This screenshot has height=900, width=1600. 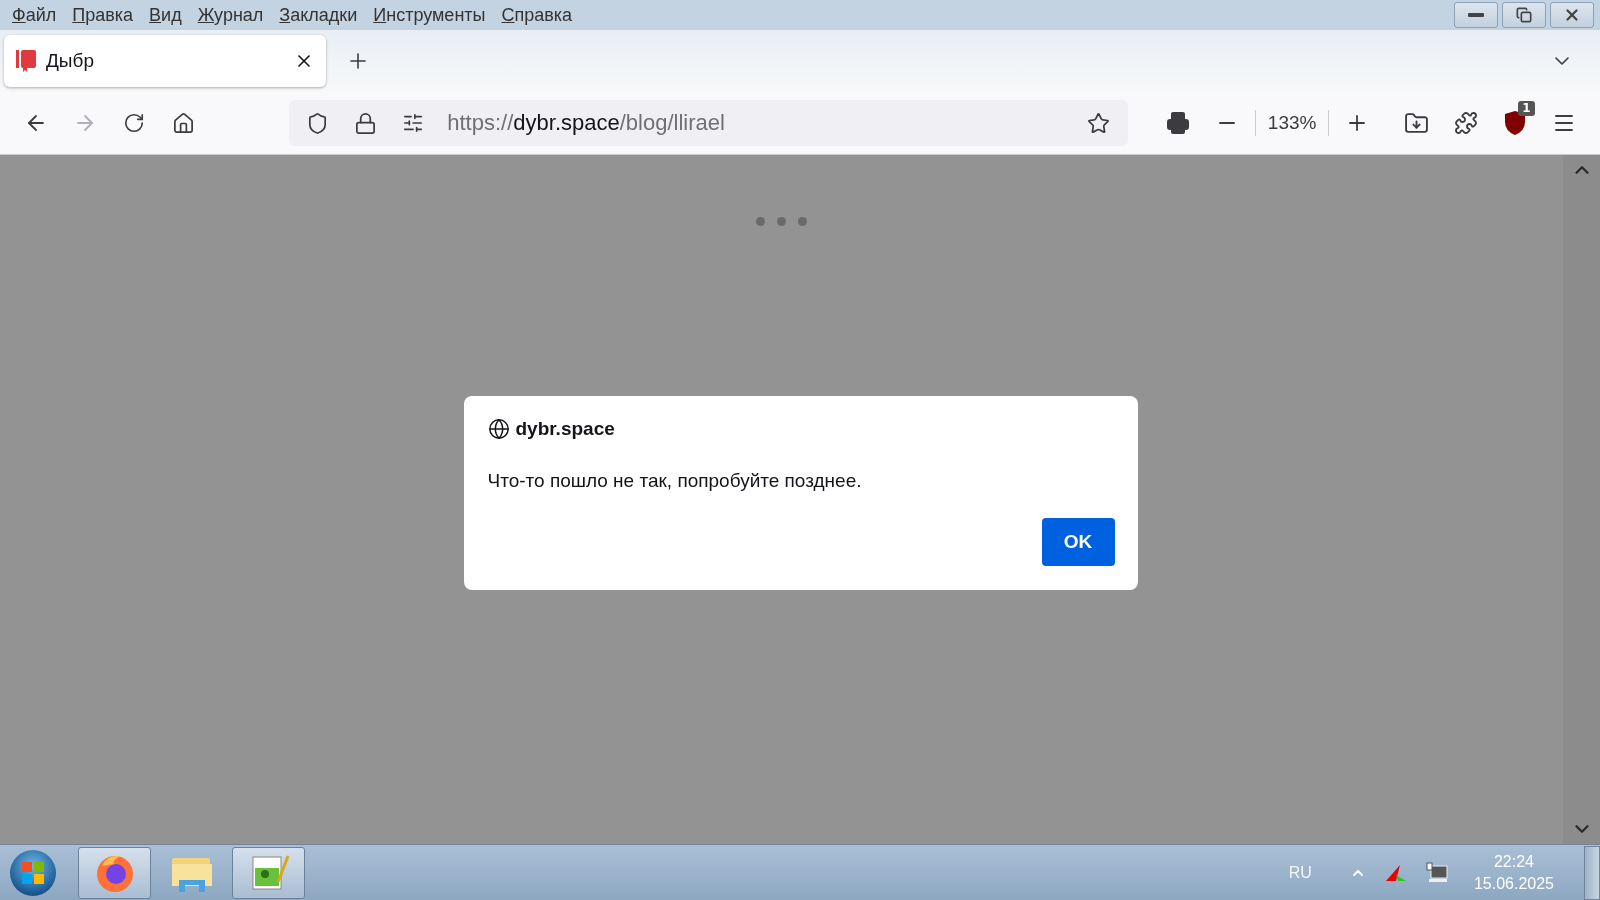 I want to click on menu-item: Журнал, so click(x=230, y=15).